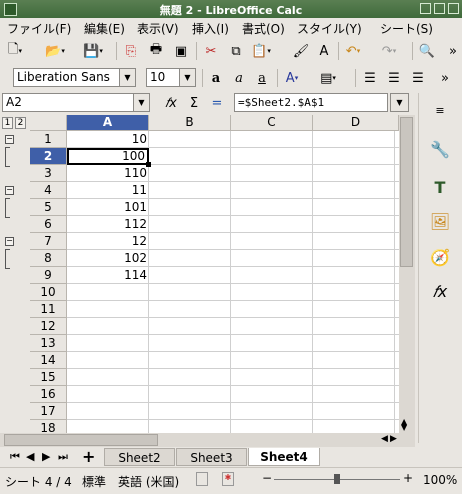  Describe the element at coordinates (63, 457) in the screenshot. I see `last-sheet-icon: ⏭` at that location.